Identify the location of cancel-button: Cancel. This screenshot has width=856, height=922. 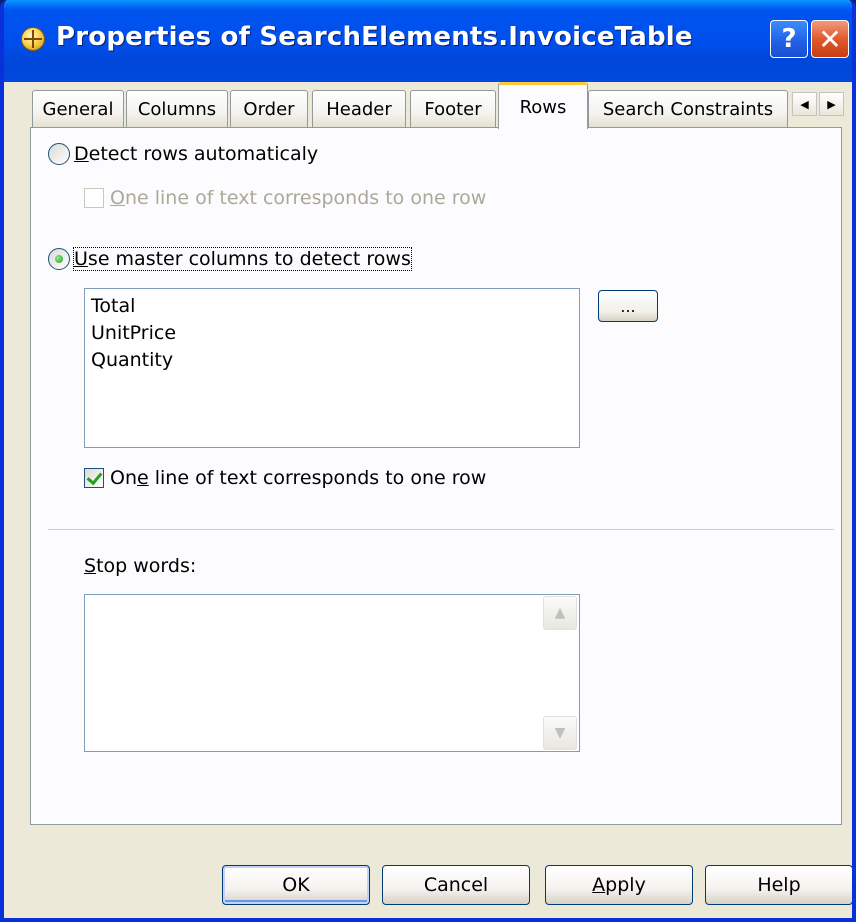
(456, 885).